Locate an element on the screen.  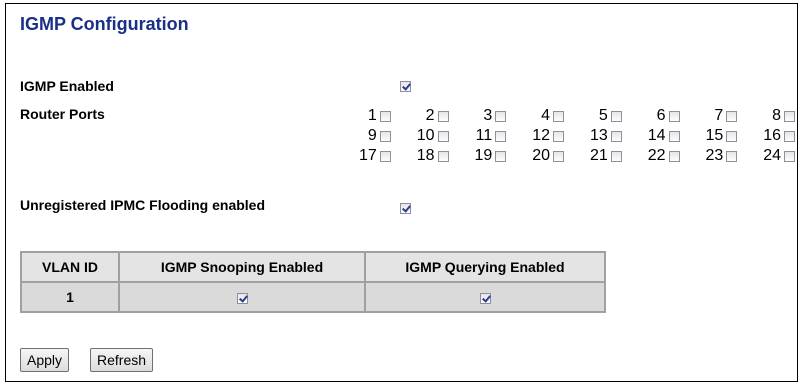
port-number: 19 is located at coordinates (483, 155).